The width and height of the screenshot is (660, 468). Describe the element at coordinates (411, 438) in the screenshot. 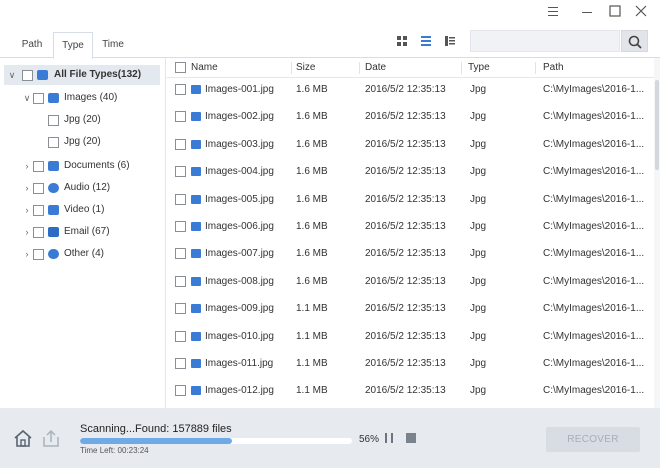

I see `stop-button` at that location.